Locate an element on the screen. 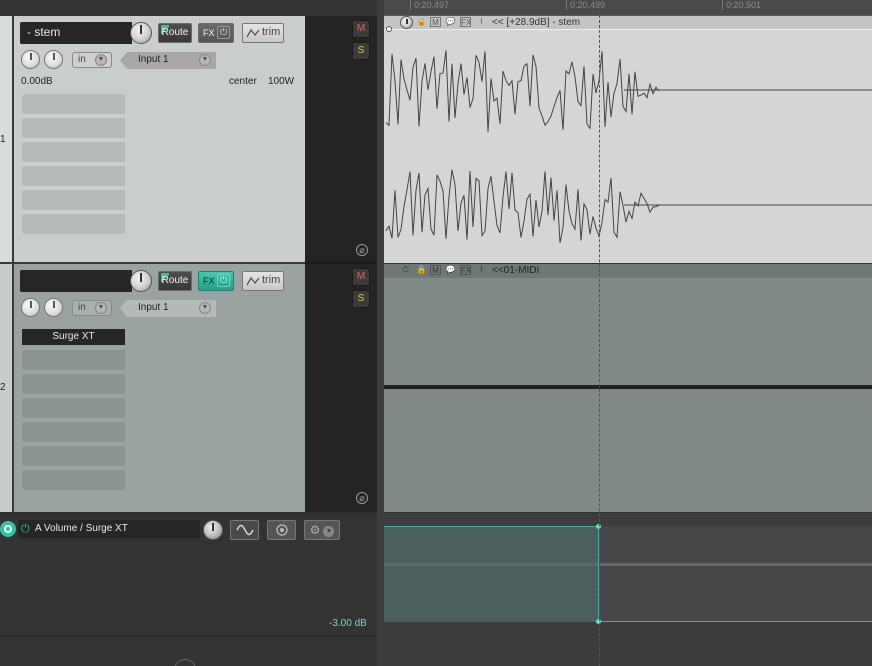  strip-divider is located at coordinates (341, 263).